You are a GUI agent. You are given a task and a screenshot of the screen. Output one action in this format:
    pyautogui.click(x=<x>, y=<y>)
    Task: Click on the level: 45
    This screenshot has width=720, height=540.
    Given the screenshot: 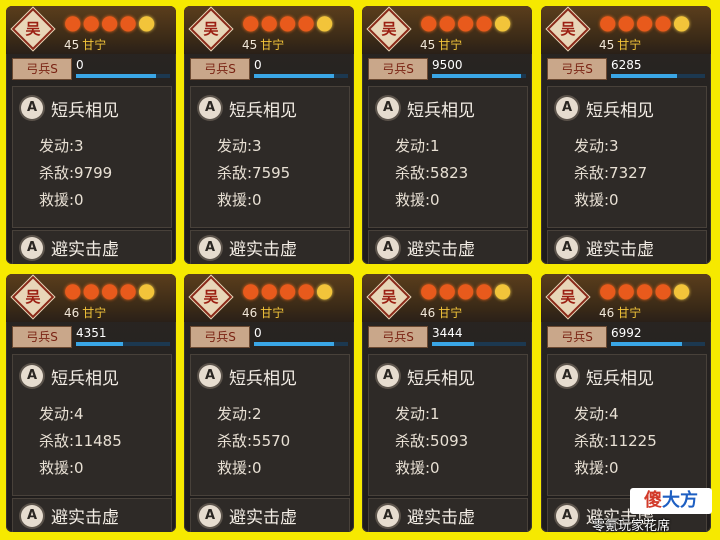 What is the action you would take?
    pyautogui.click(x=607, y=45)
    